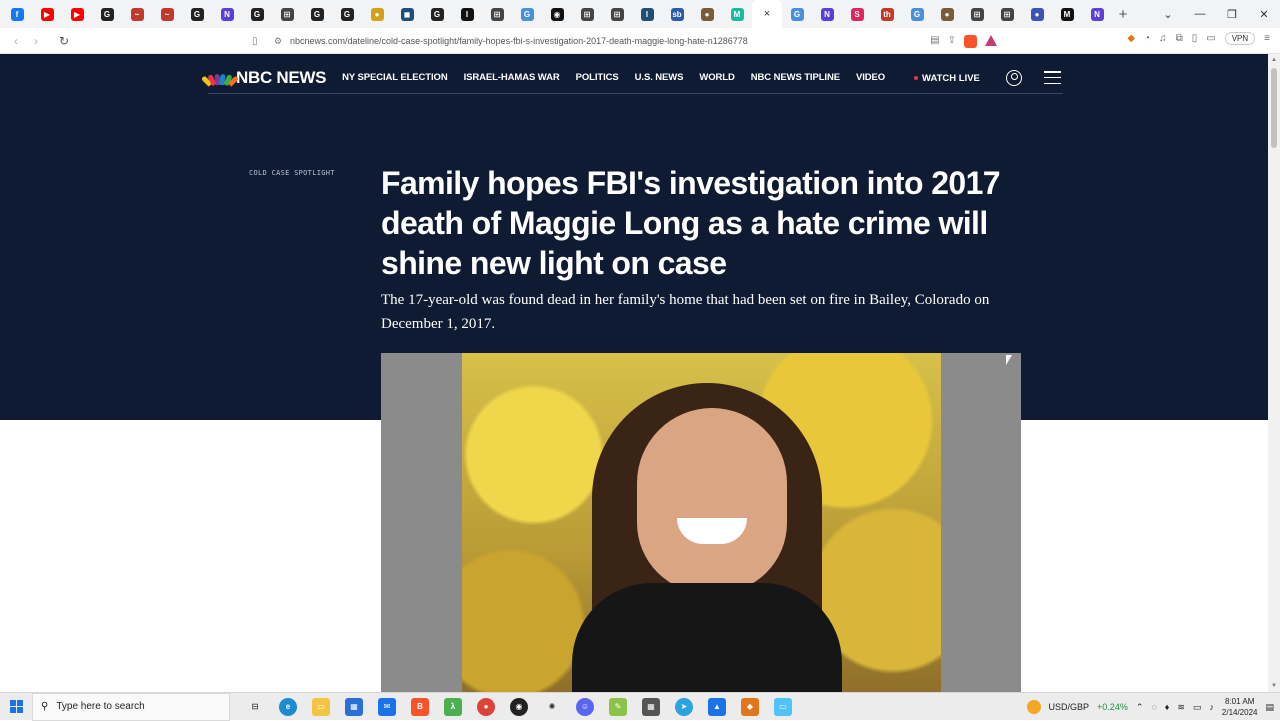 The width and height of the screenshot is (1280, 721). I want to click on wifi-icon: ≋, so click(1181, 707).